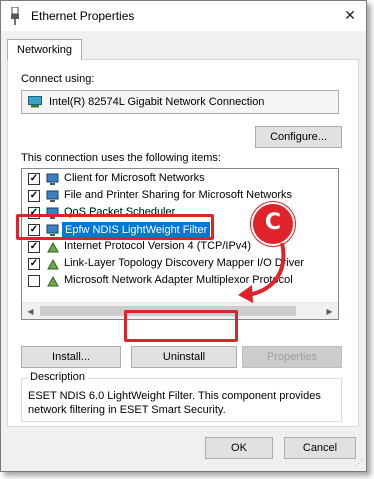 The width and height of the screenshot is (374, 479). I want to click on item-label: QoS Packet Scheduler, so click(120, 212).